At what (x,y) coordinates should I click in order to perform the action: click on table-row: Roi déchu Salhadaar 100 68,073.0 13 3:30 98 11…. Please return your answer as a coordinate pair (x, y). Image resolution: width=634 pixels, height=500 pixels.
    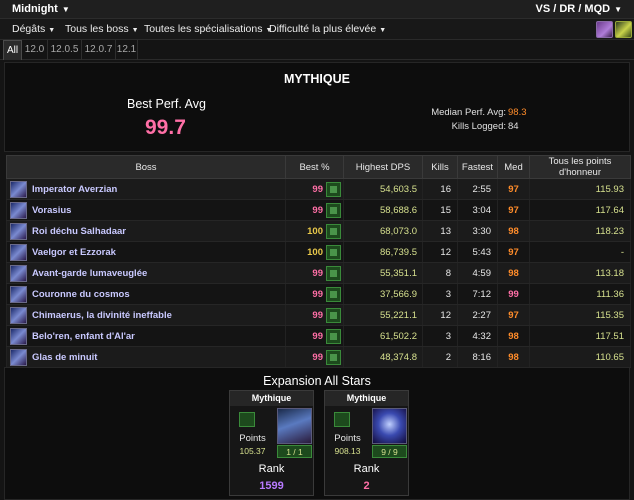
    Looking at the image, I should click on (318, 231).